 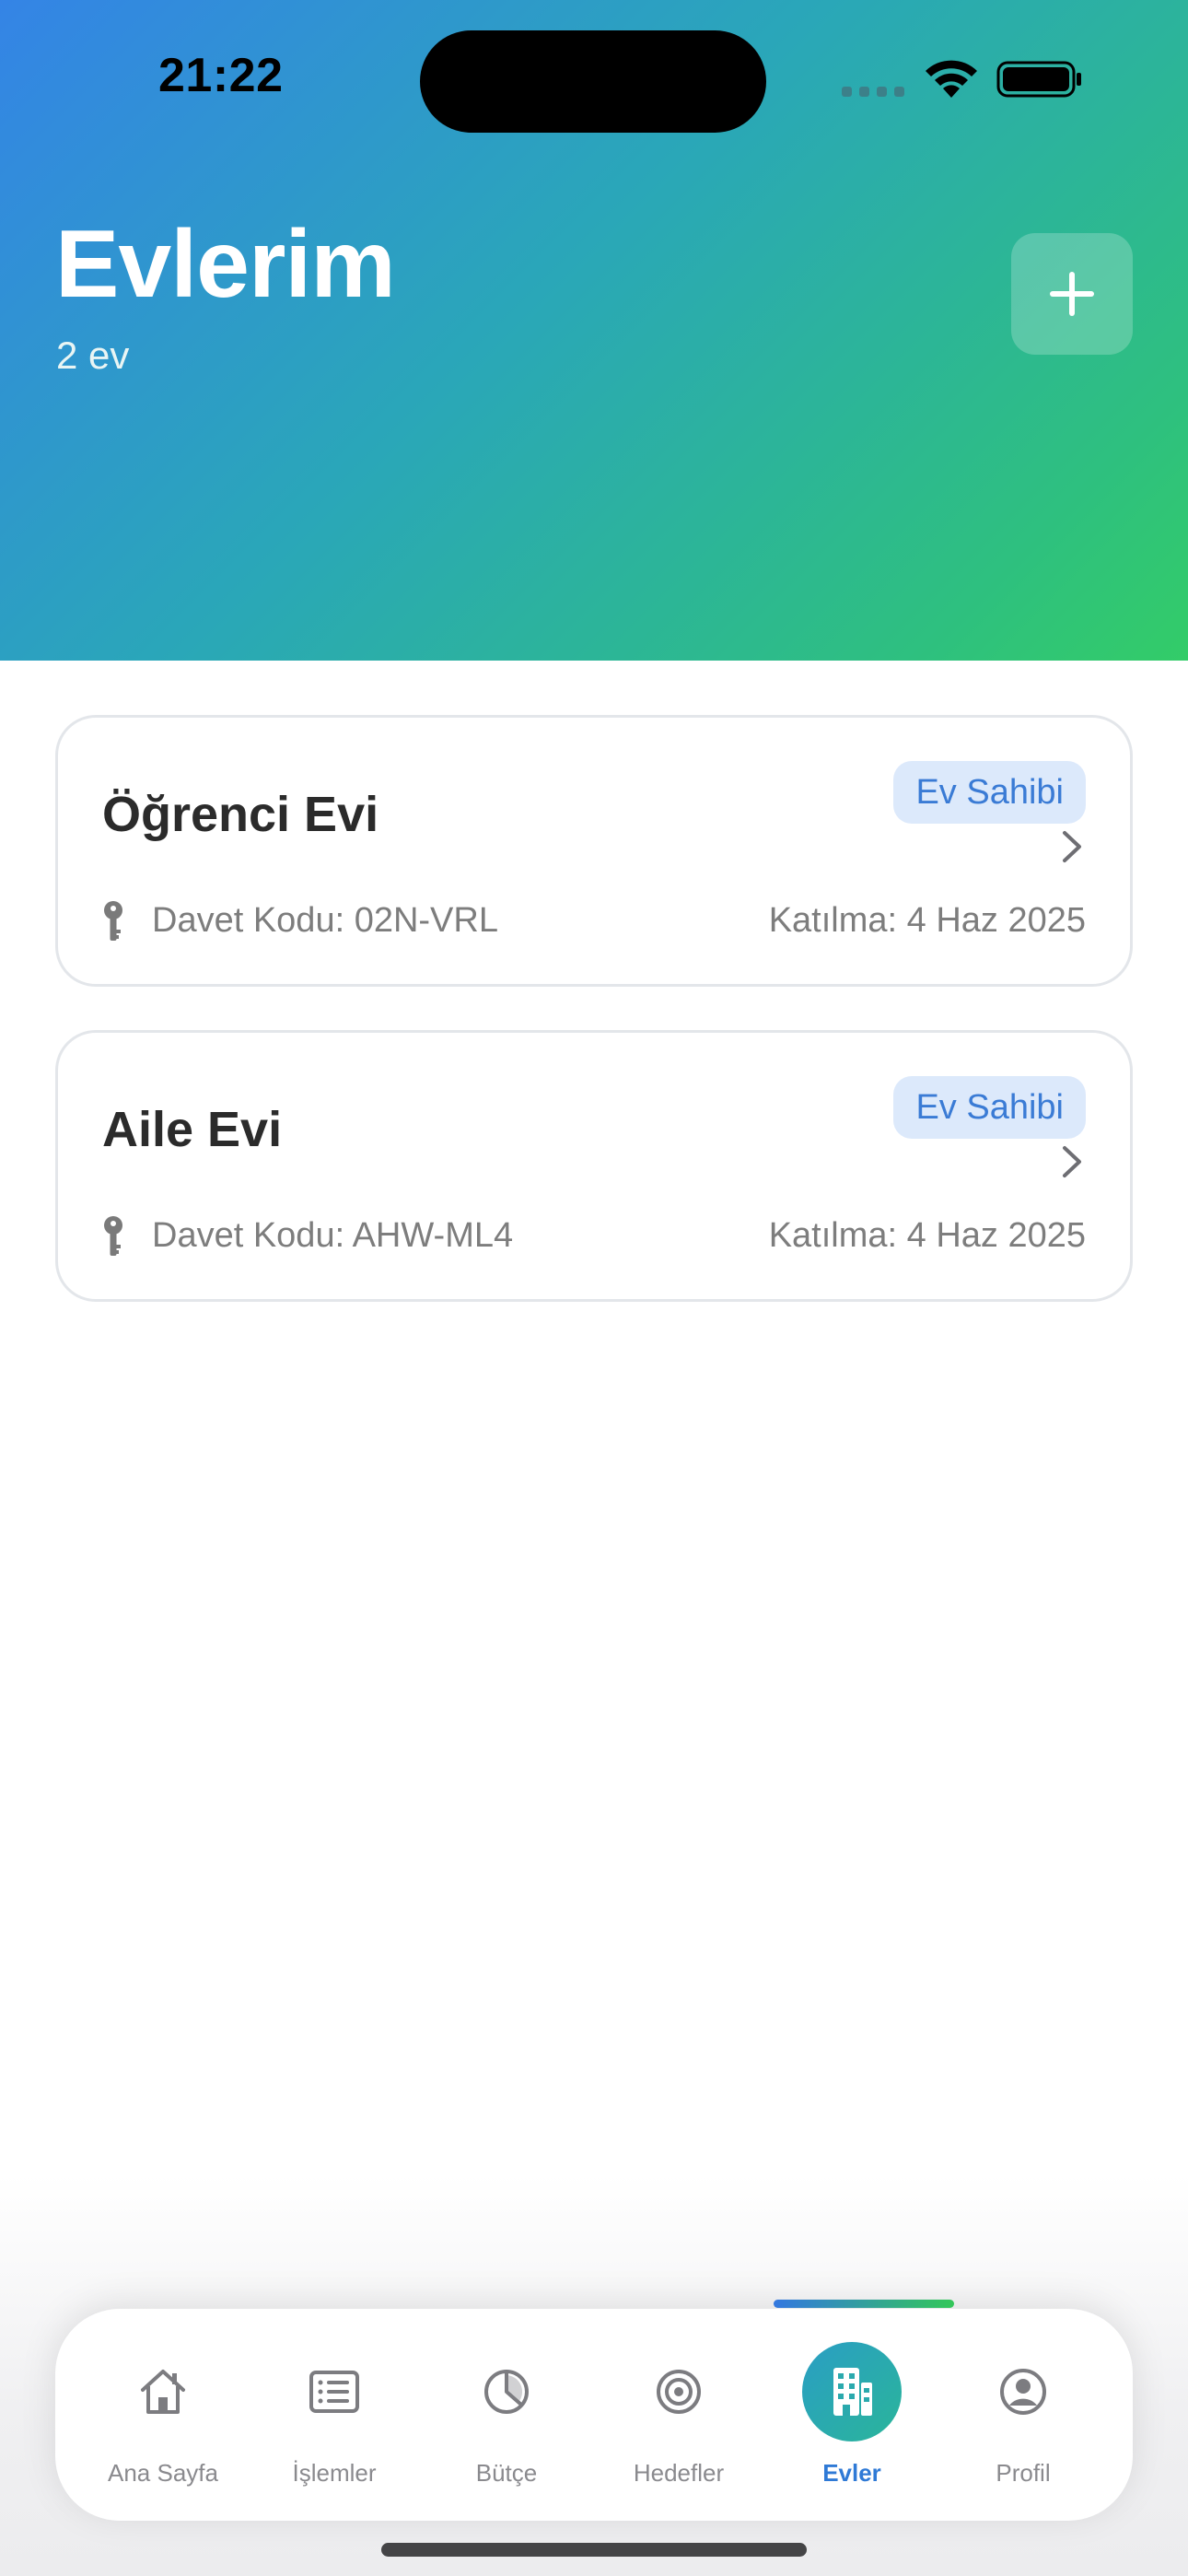 What do you see at coordinates (335, 2415) in the screenshot?
I see `tab-transactions: İşlemler` at bounding box center [335, 2415].